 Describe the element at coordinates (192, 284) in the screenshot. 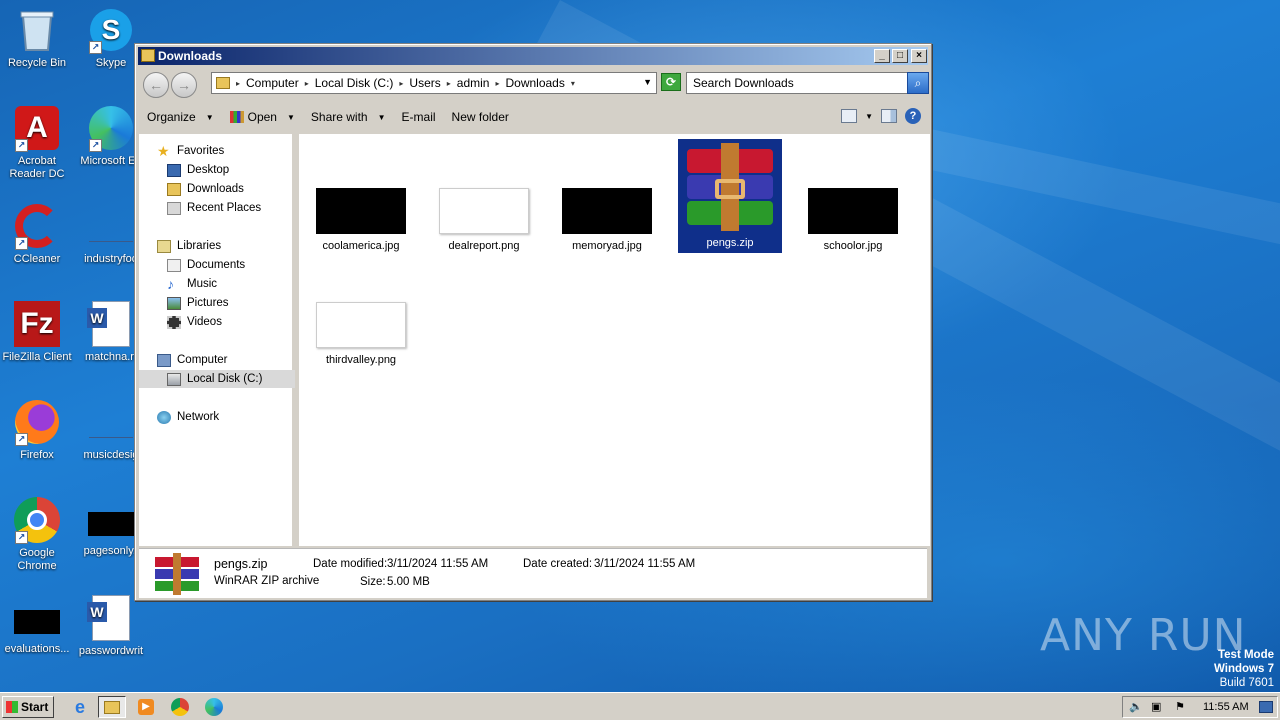

I see `nav-music: ♪ Music` at that location.